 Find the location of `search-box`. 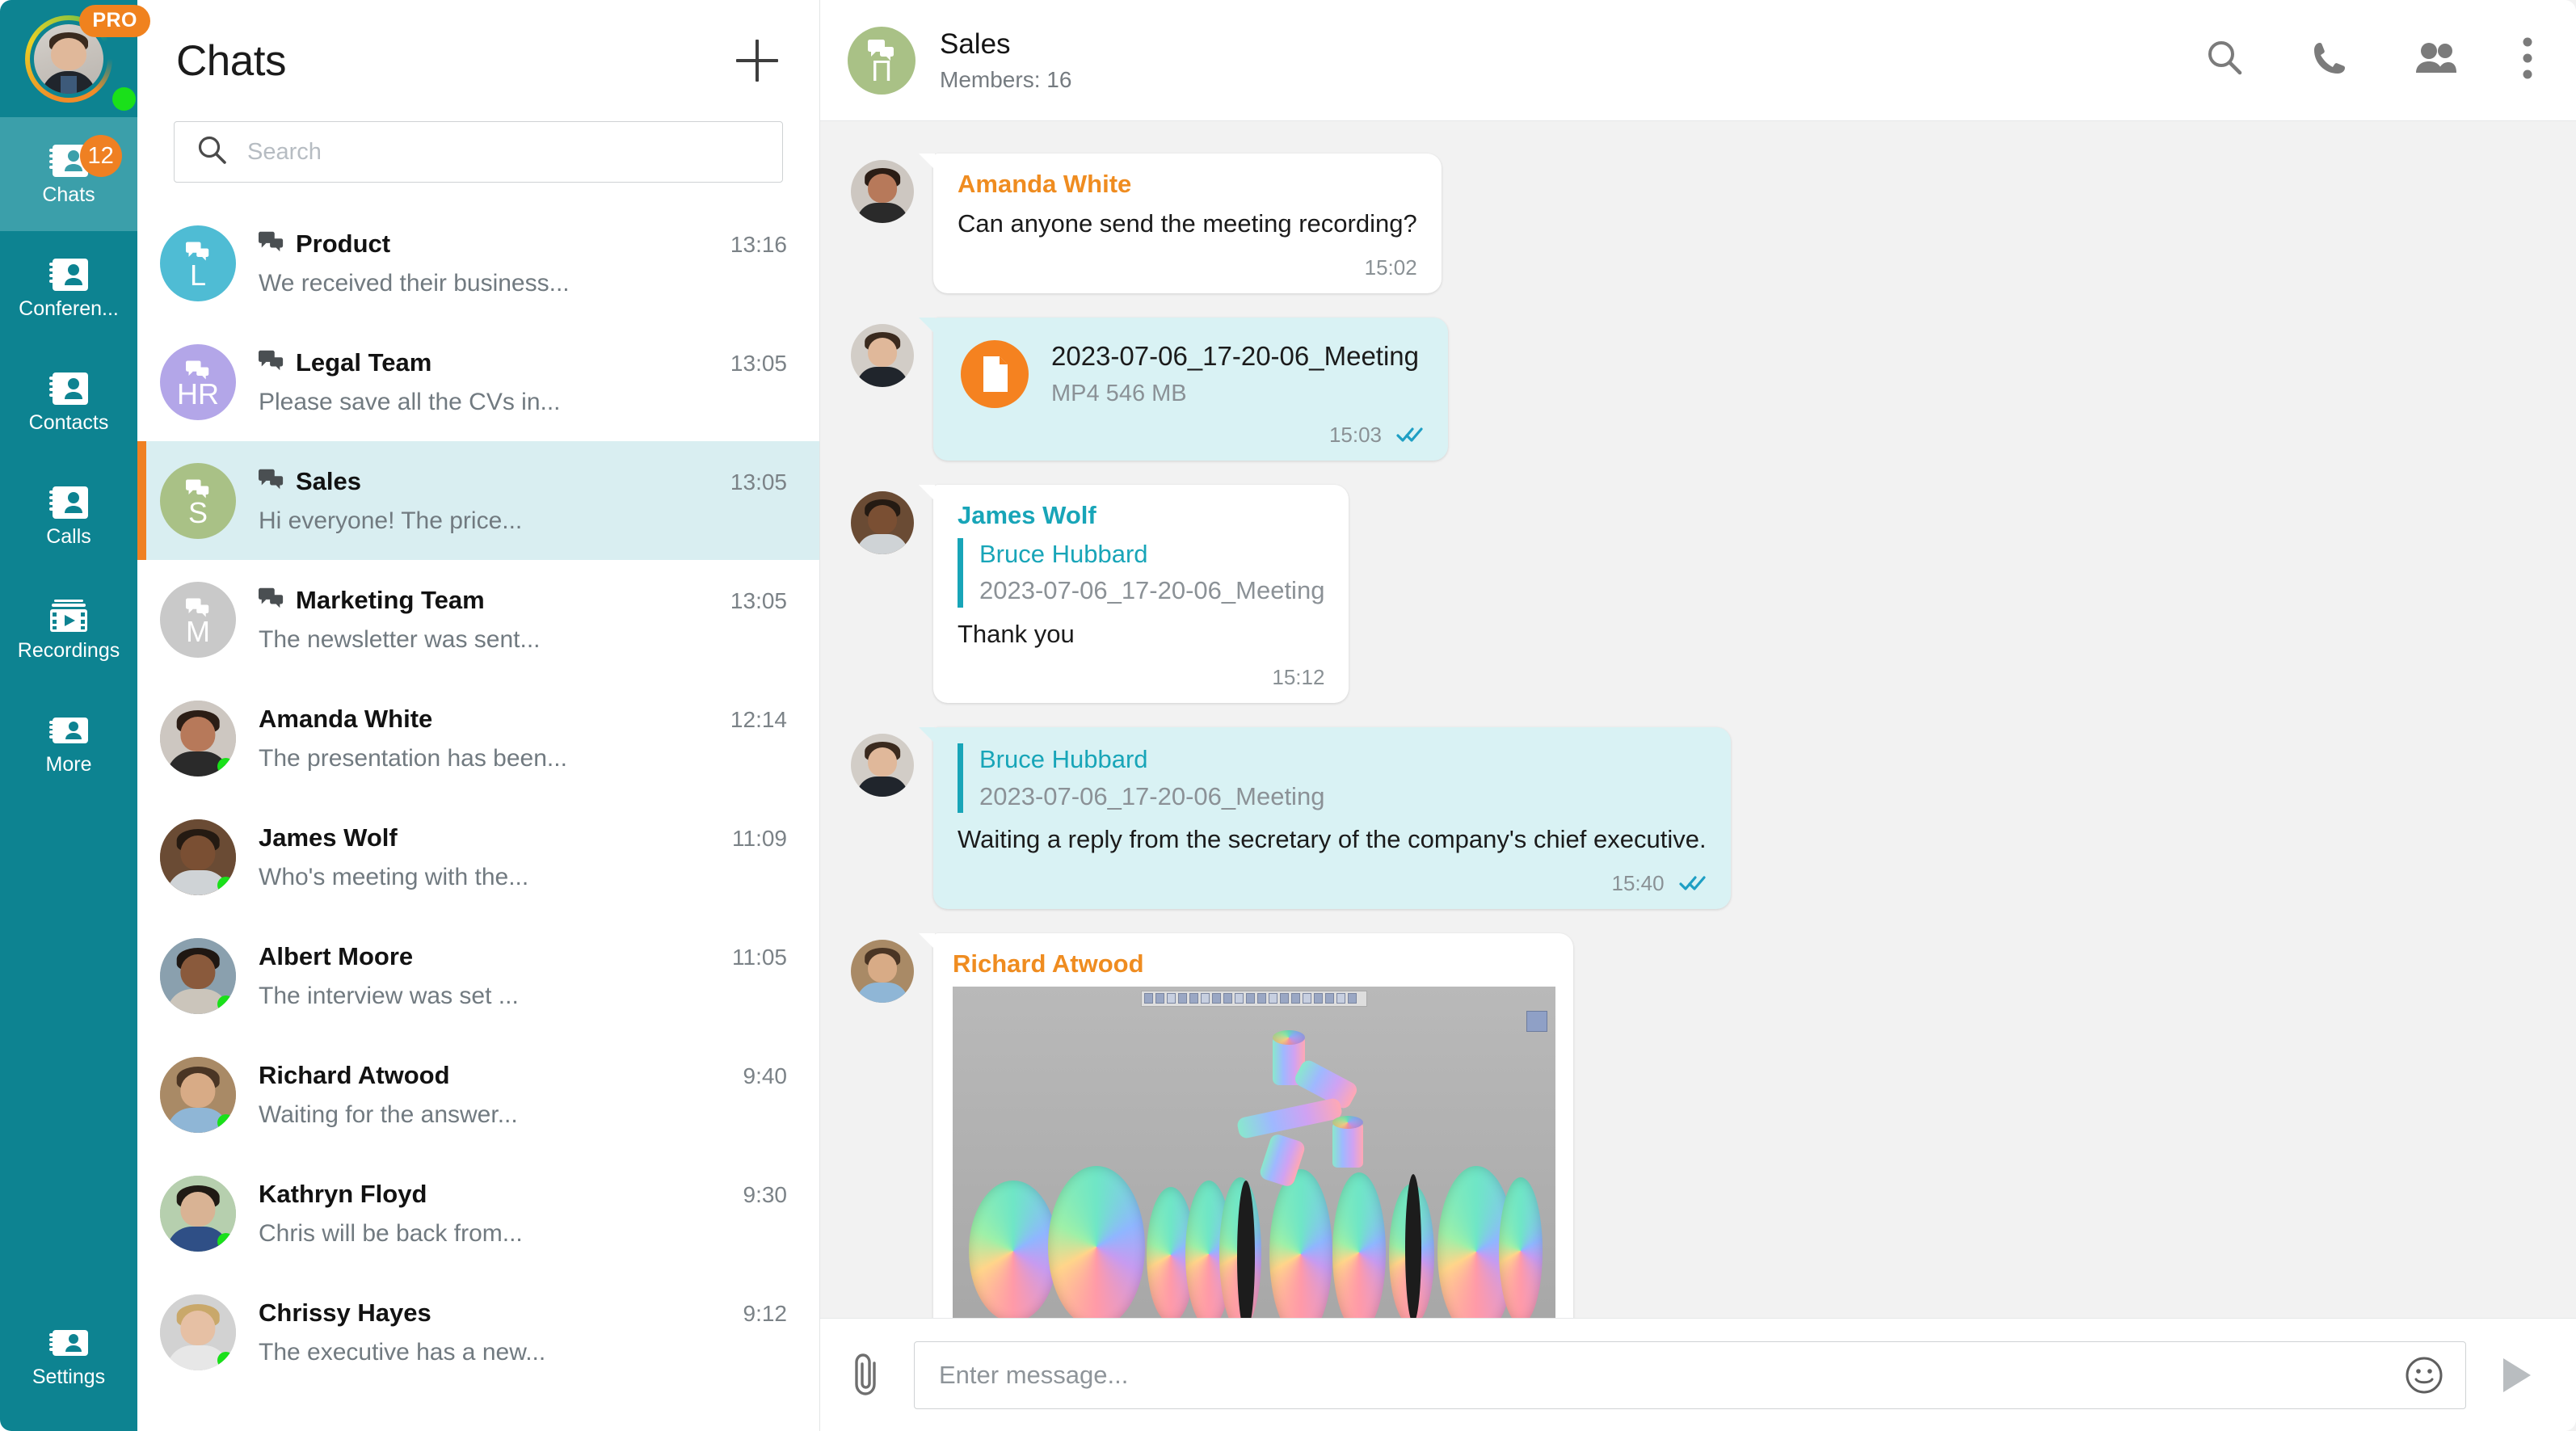

search-box is located at coordinates (478, 152).